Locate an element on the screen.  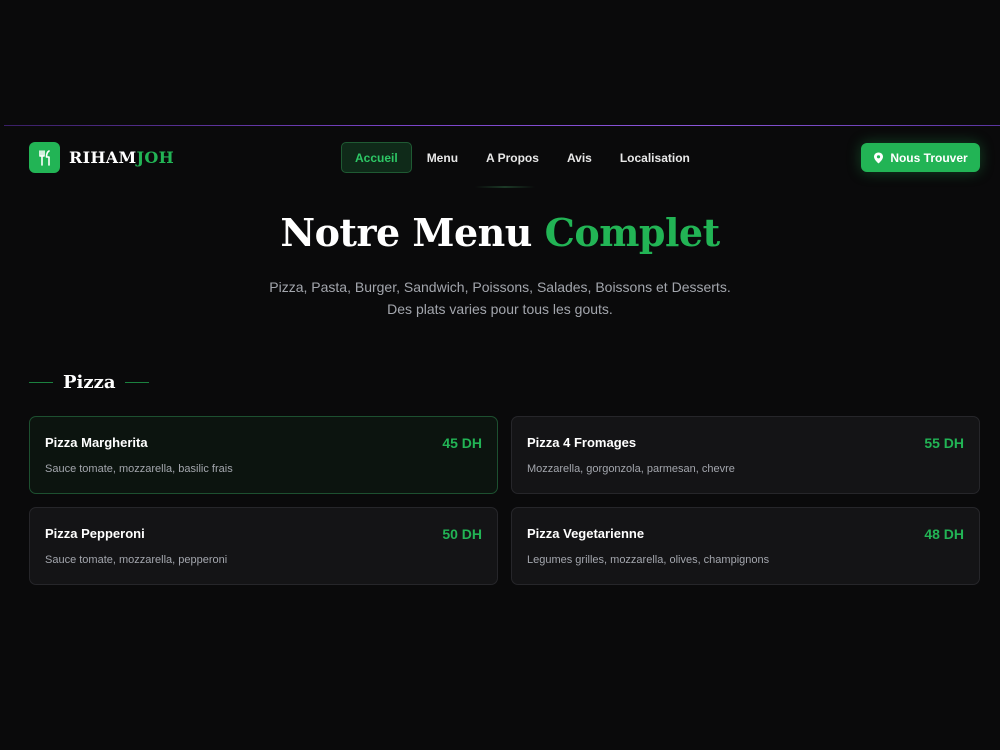
nav-link-accueil: Accueil is located at coordinates (376, 157).